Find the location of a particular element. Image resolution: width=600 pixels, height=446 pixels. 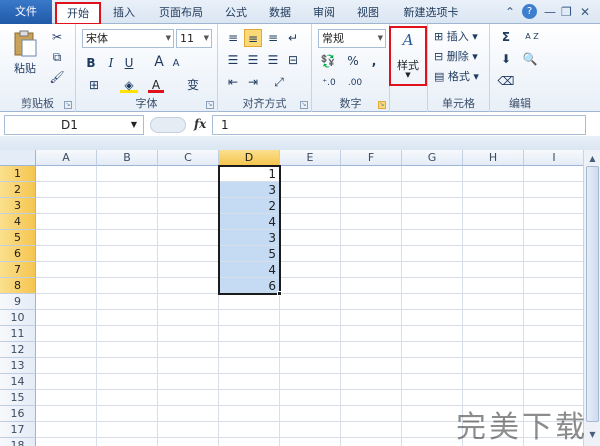

cell-b5 is located at coordinates (127, 238).